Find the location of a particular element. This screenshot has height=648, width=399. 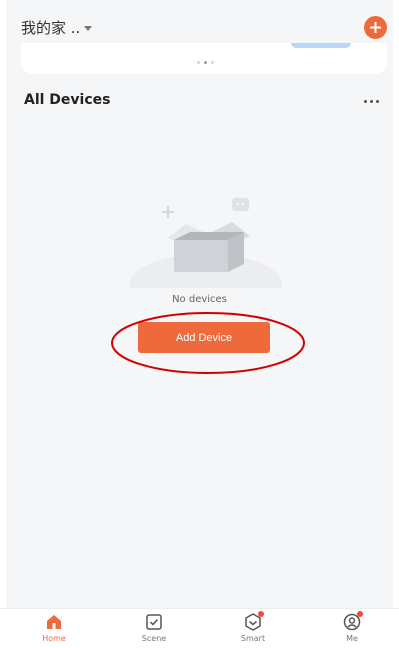

tab-home: Home is located at coordinates (54, 627).